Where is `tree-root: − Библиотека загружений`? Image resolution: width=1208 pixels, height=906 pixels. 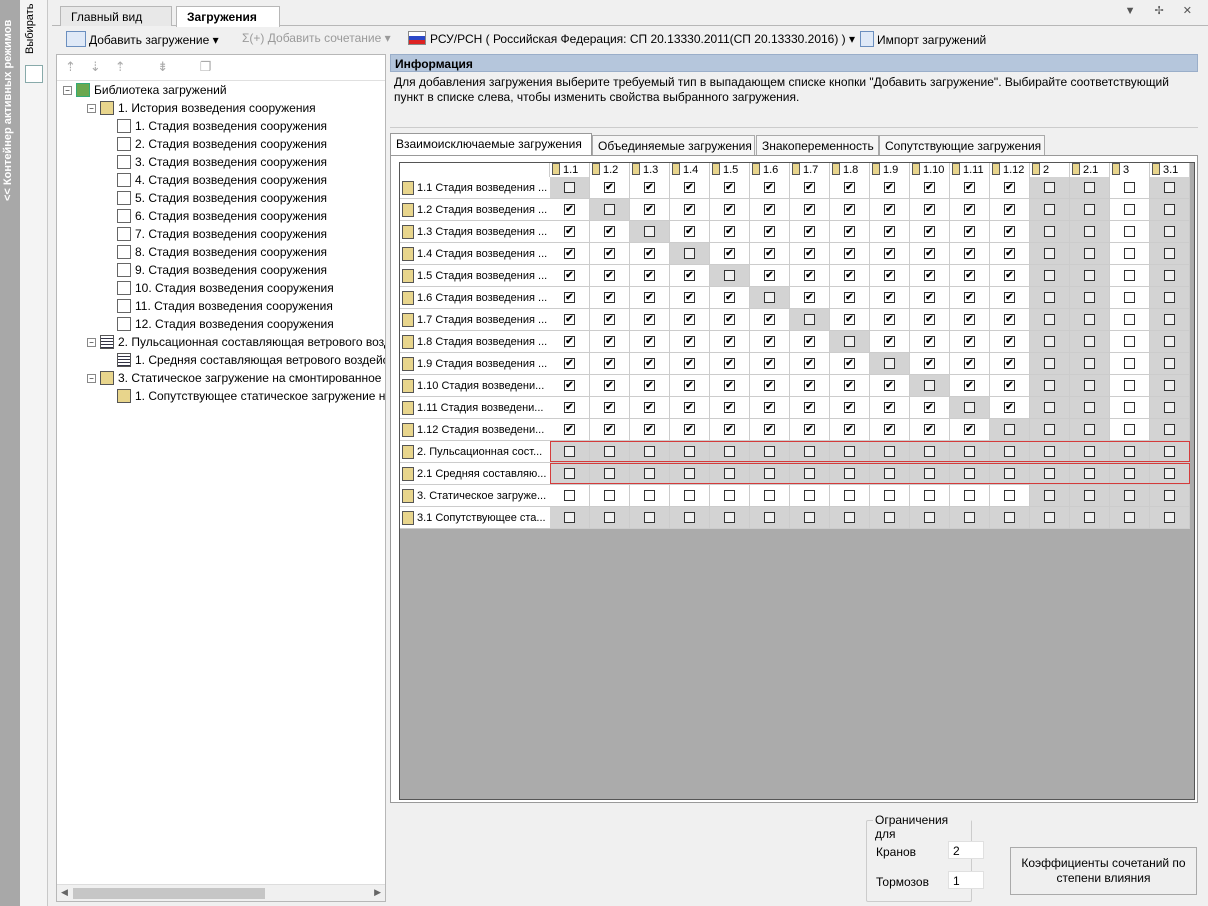 tree-root: − Библиотека загружений is located at coordinates (145, 92).